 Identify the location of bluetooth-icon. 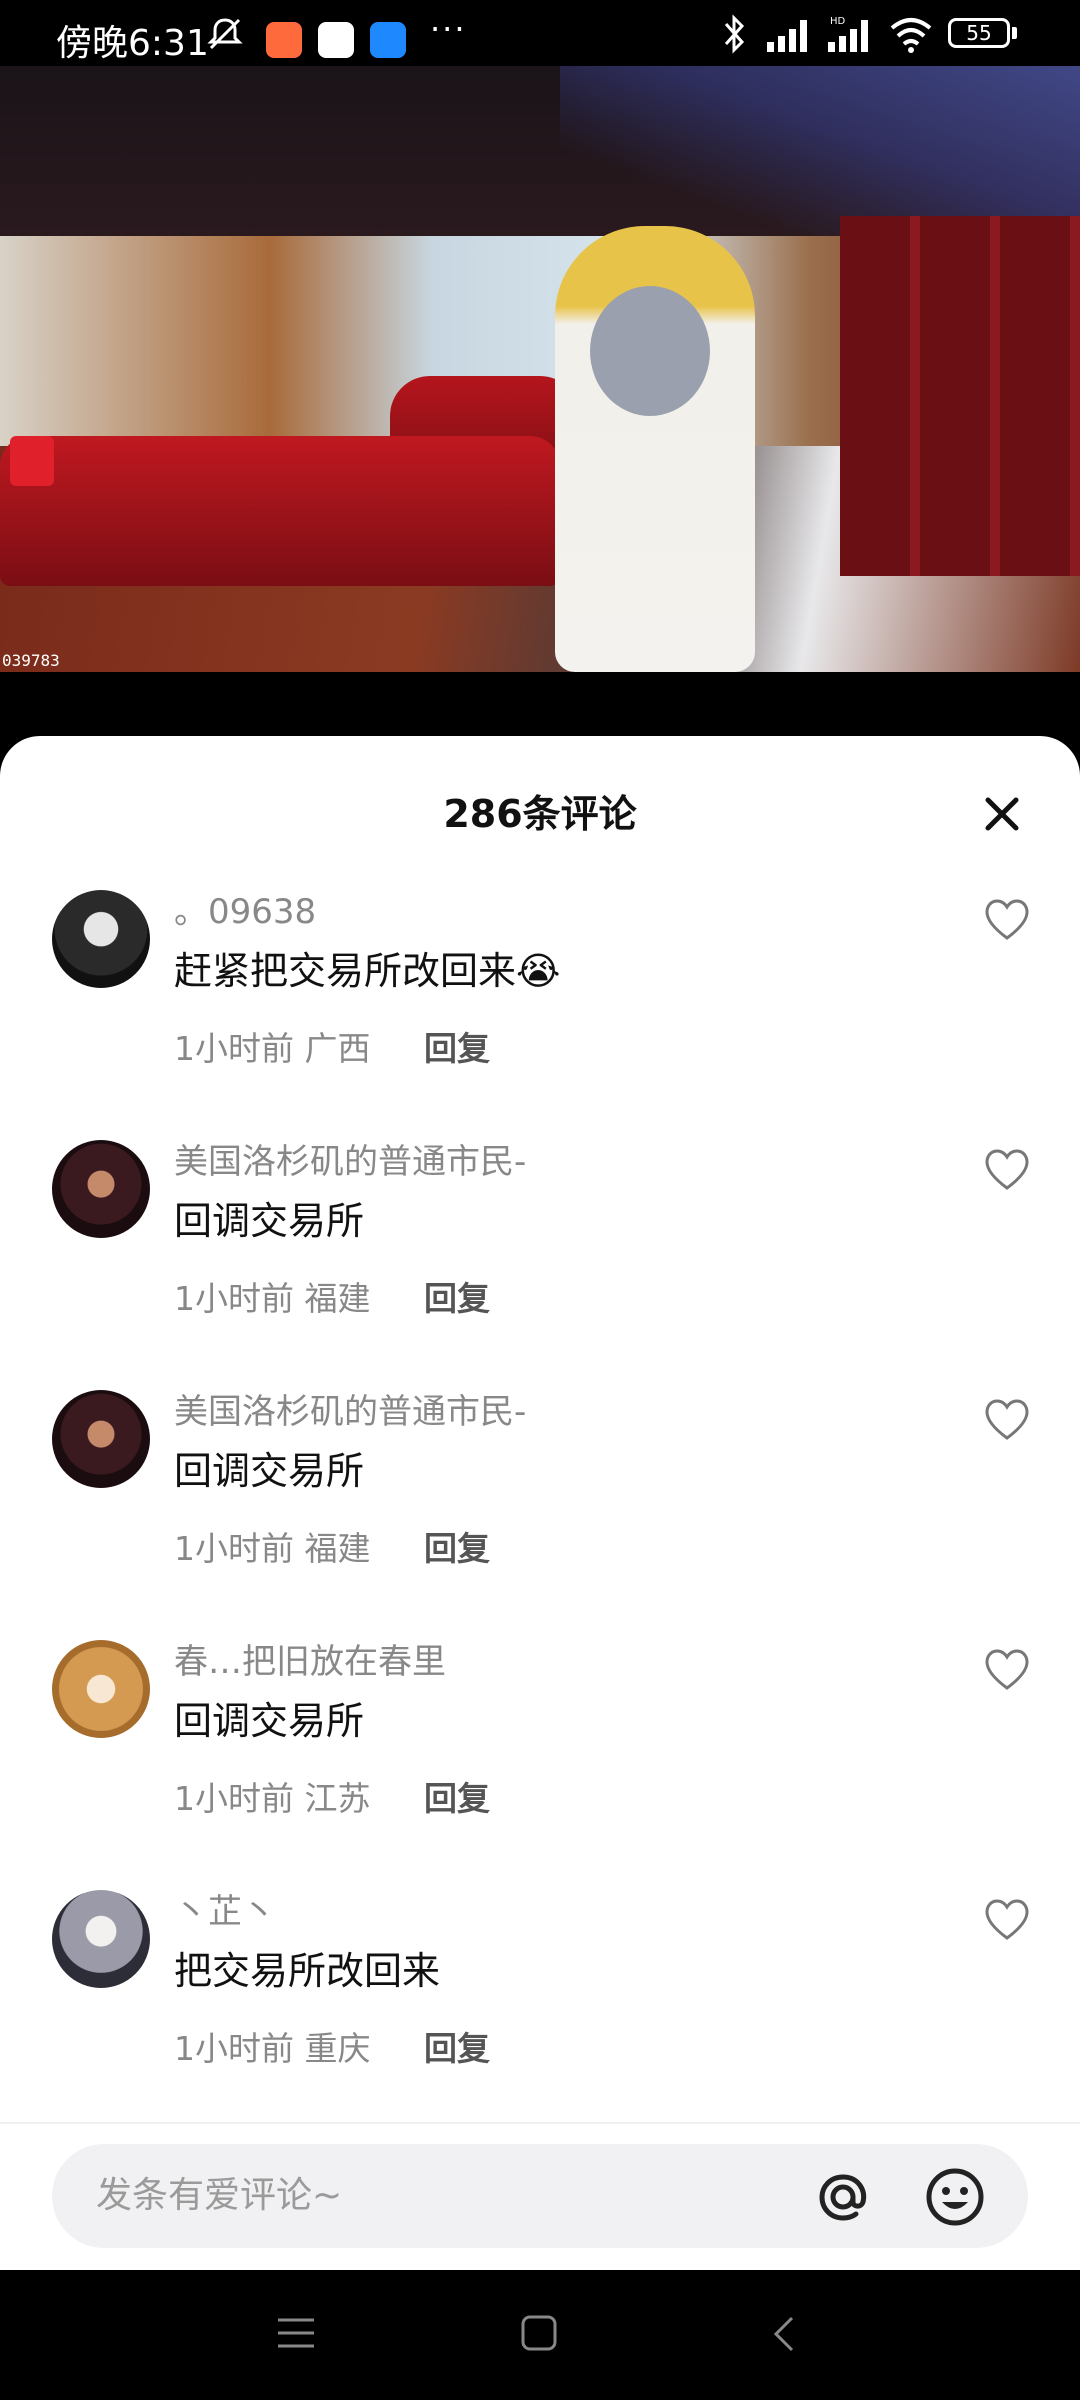
(734, 34).